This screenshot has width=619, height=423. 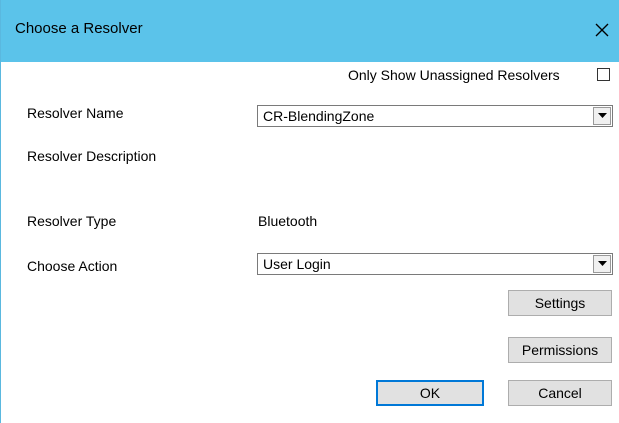 What do you see at coordinates (430, 393) in the screenshot?
I see `ok-button: OK` at bounding box center [430, 393].